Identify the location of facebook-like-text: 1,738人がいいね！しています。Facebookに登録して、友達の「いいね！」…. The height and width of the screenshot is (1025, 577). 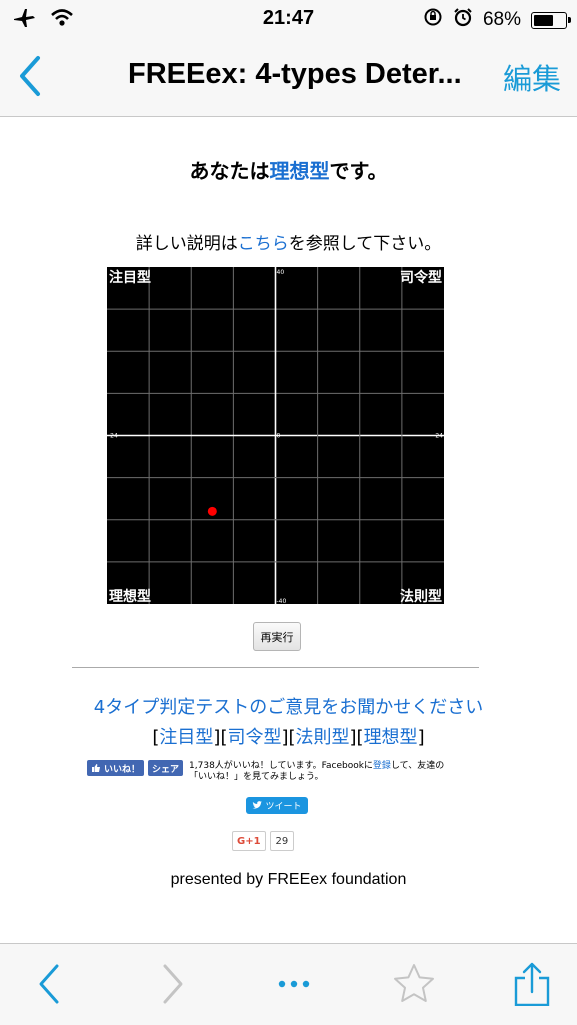
(319, 772).